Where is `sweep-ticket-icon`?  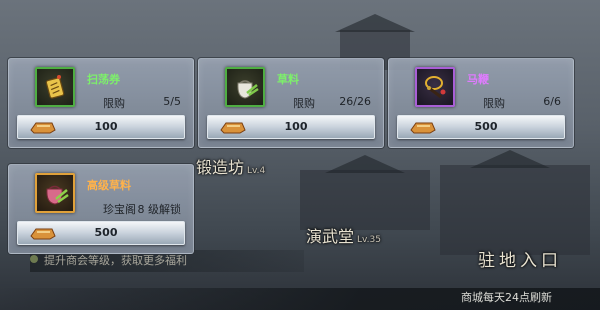 sweep-ticket-icon is located at coordinates (55, 87).